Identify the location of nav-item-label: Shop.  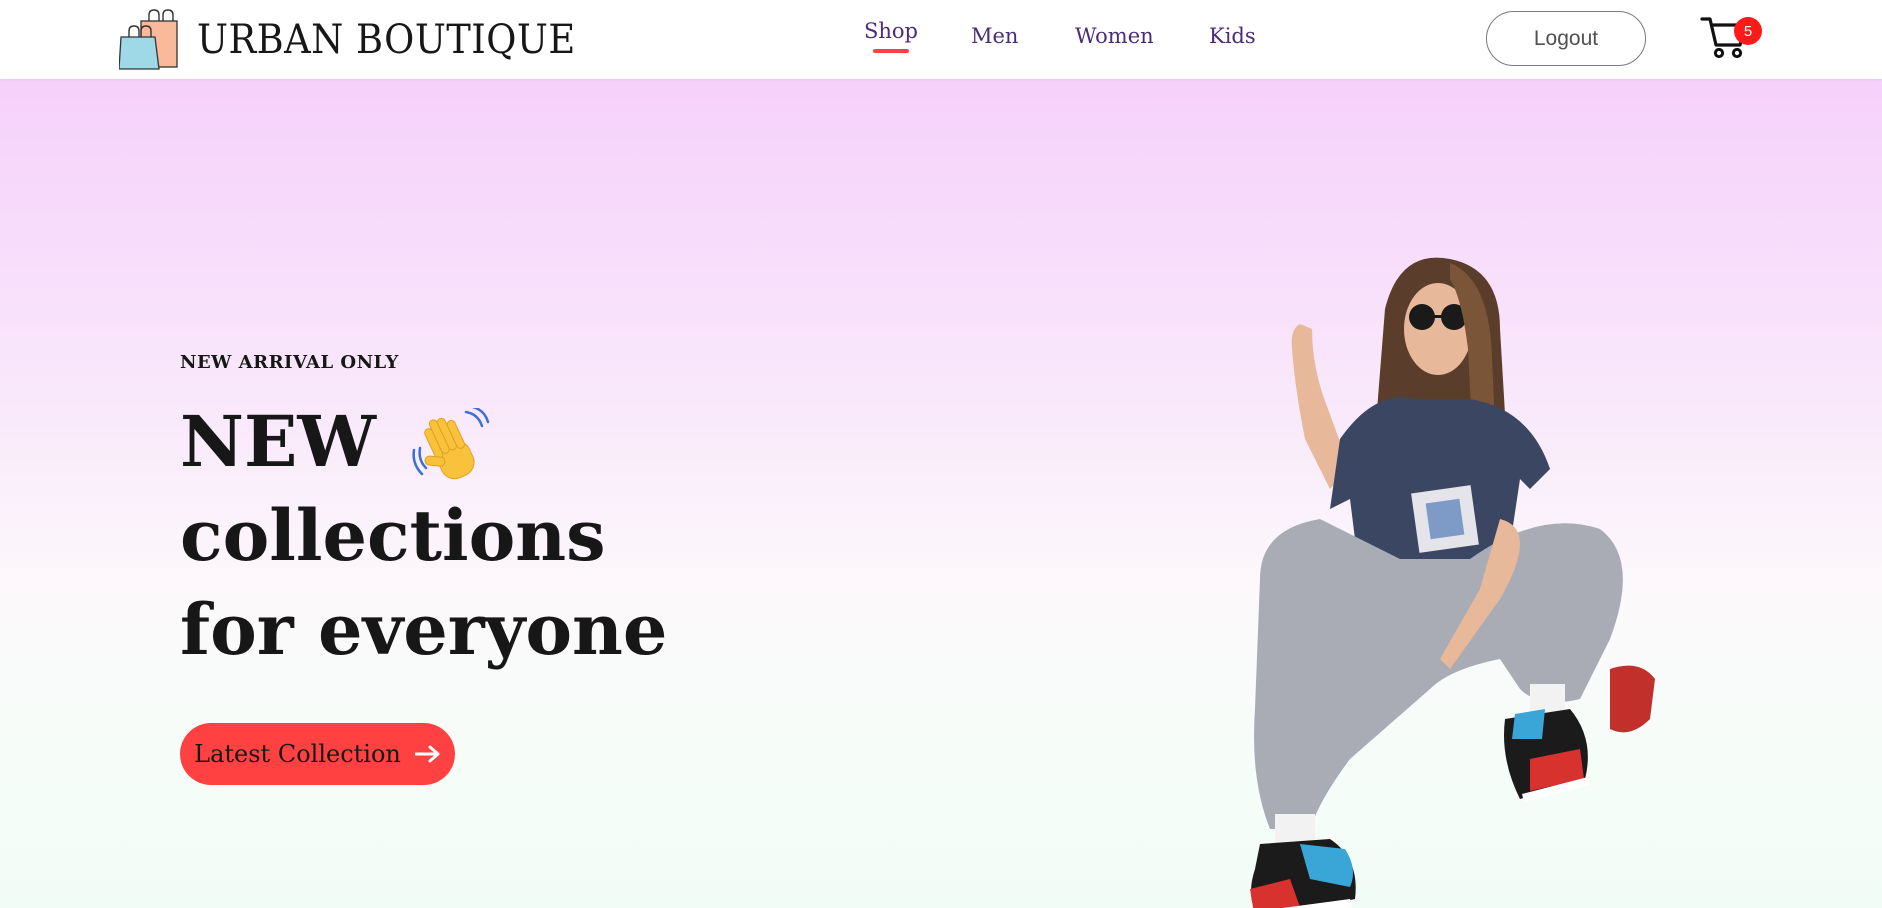
(891, 31).